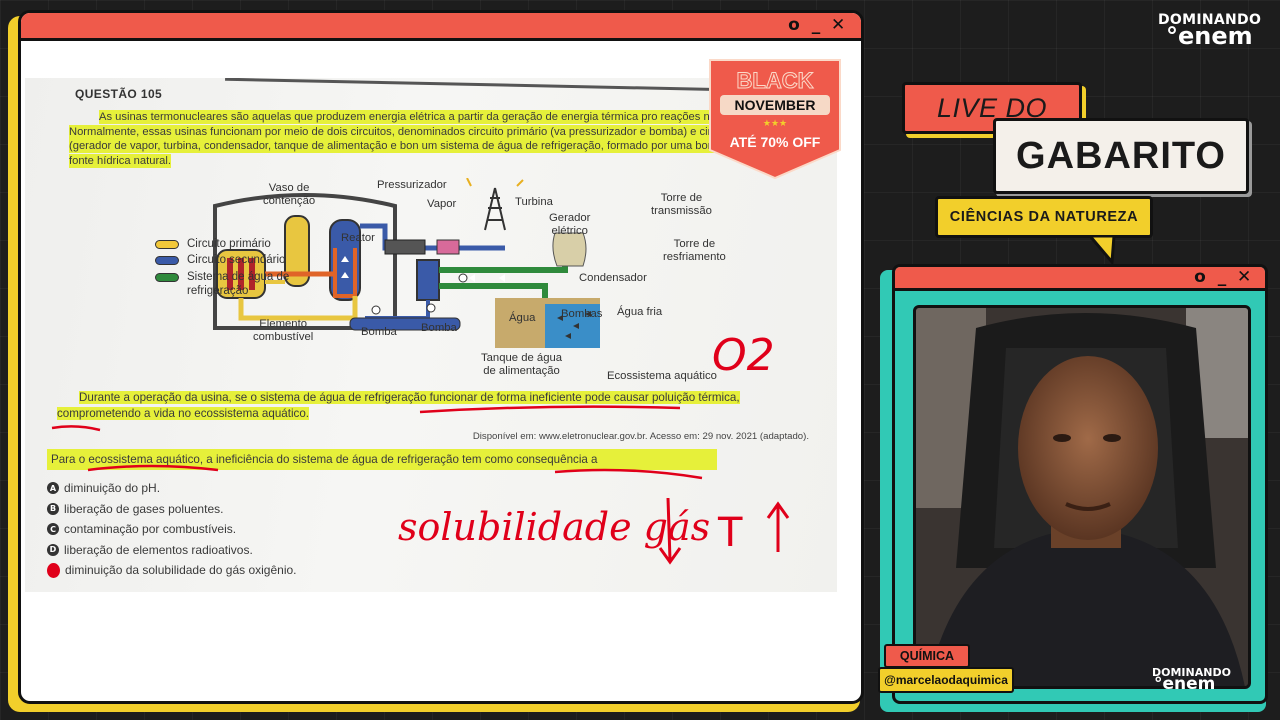  I want to click on cam-minimize-icon: _, so click(1222, 277).